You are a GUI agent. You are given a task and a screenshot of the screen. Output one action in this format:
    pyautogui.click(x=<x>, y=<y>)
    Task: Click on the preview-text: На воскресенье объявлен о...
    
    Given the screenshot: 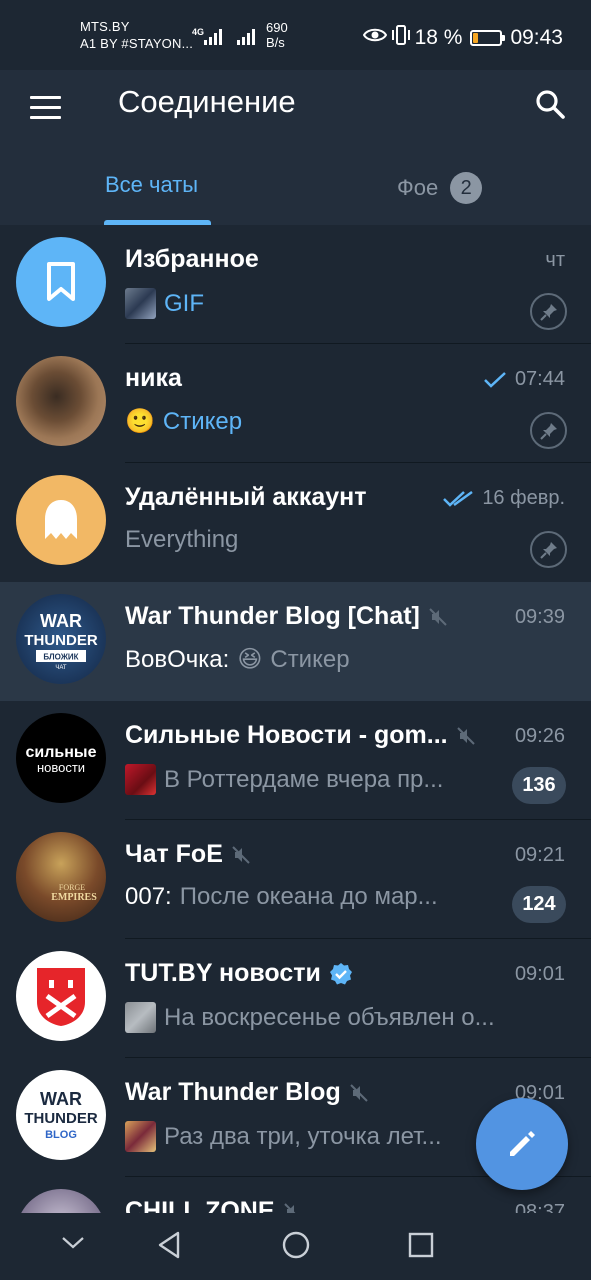 What is the action you would take?
    pyautogui.click(x=329, y=1017)
    